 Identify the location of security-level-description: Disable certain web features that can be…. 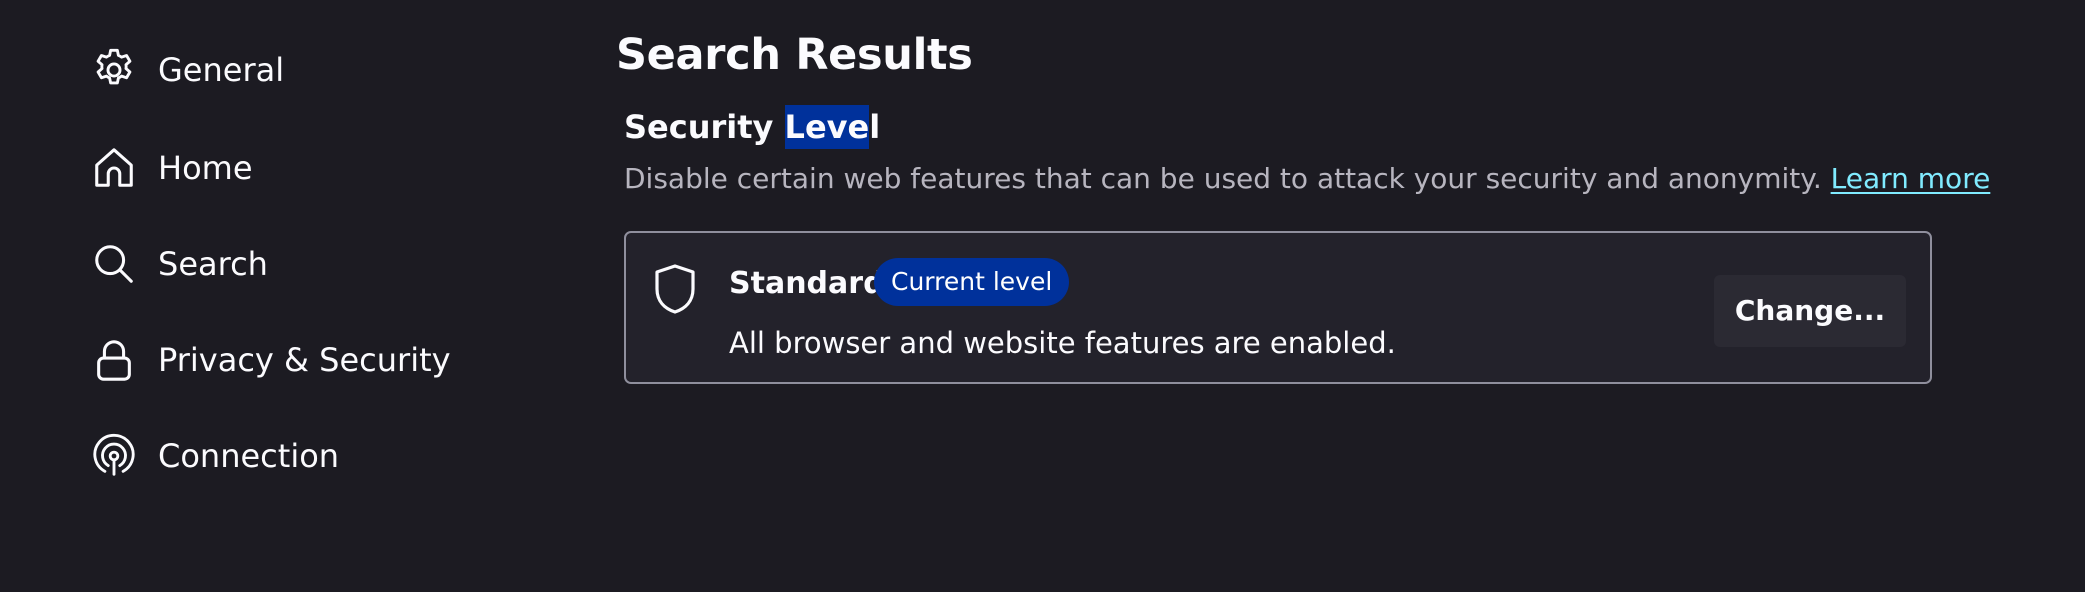
(1307, 178).